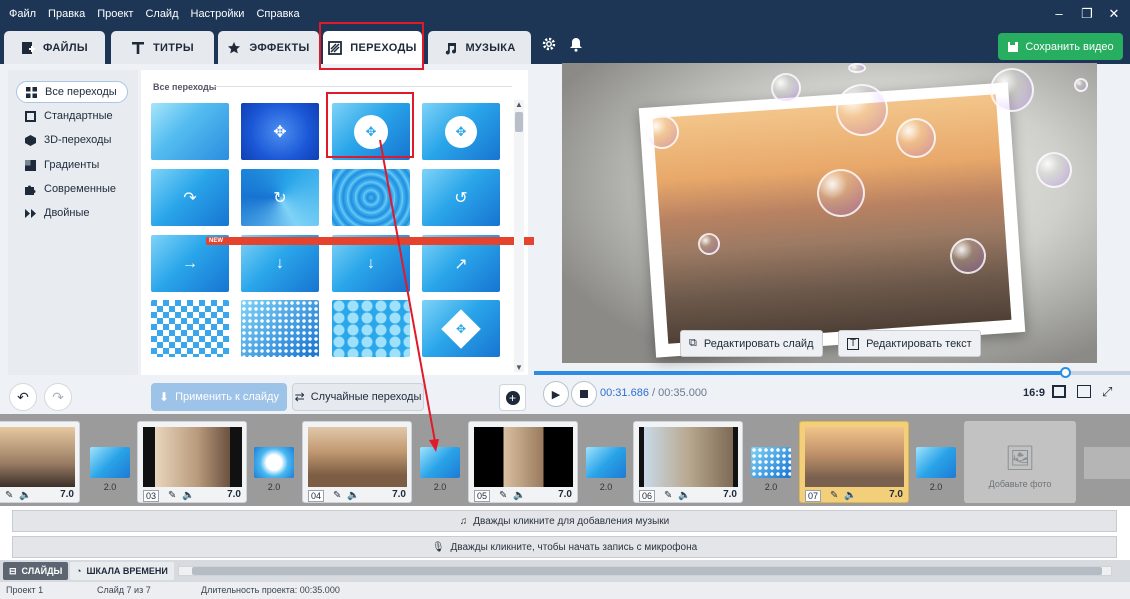  Describe the element at coordinates (409, 295) in the screenshot. I see `annotation-arrow` at that location.